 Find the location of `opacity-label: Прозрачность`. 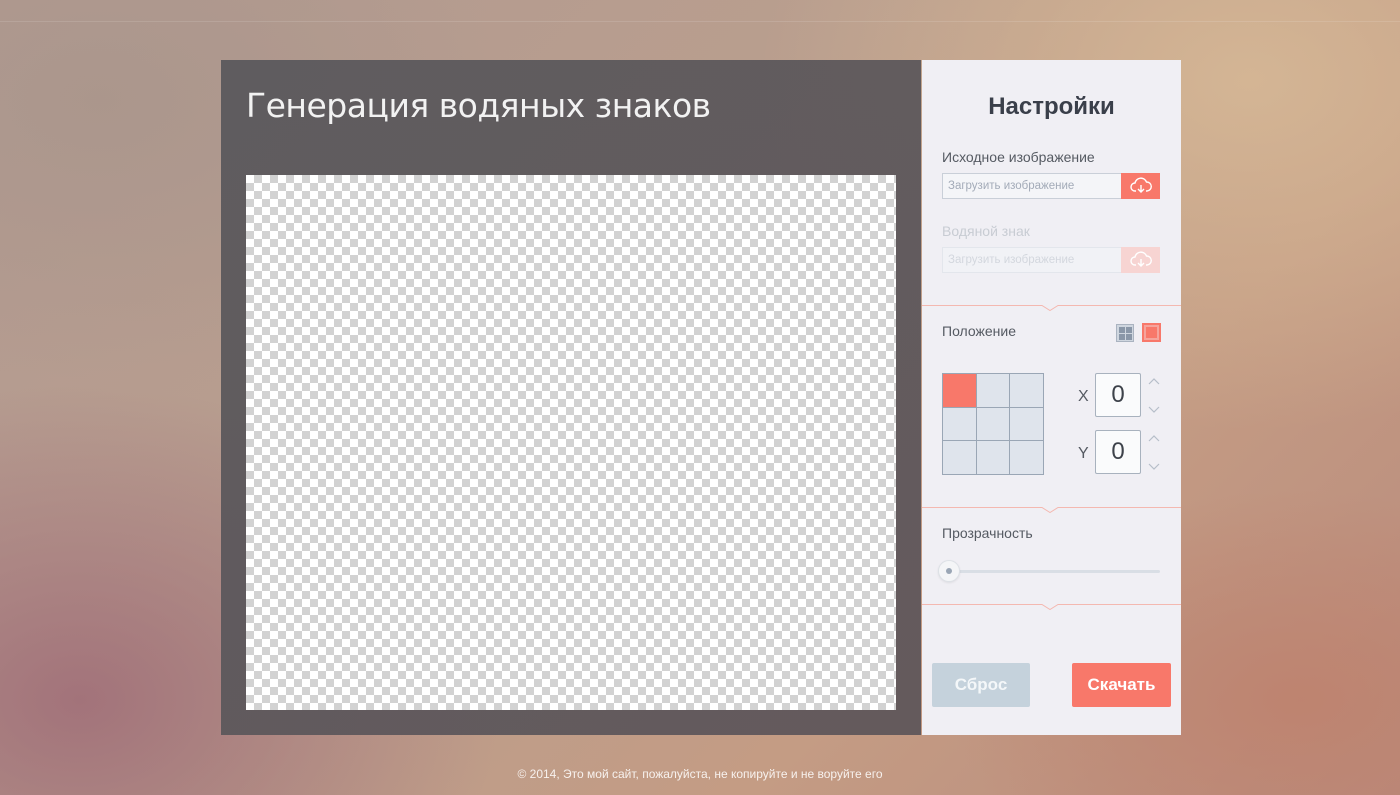

opacity-label: Прозрачность is located at coordinates (987, 533).